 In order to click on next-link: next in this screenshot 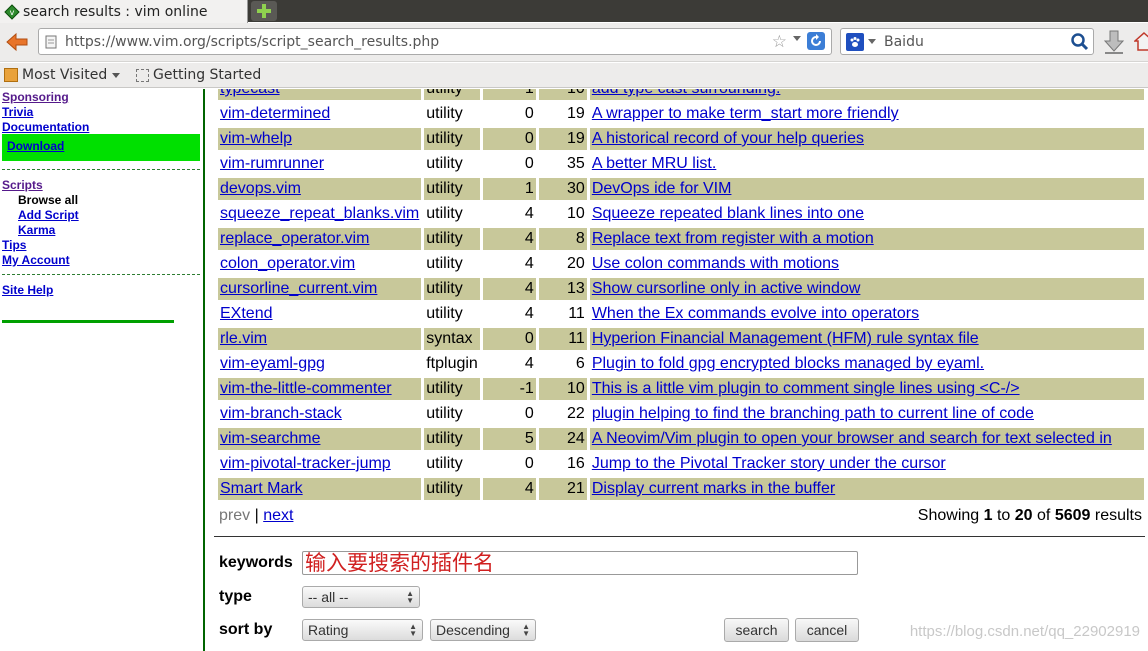, I will do `click(278, 515)`.